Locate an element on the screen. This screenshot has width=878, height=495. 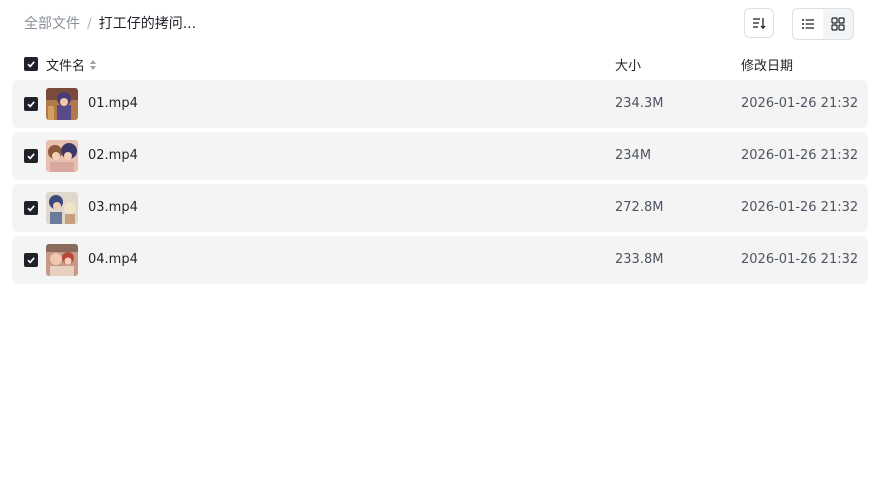
table-header: 文件名 大小 修改日期 is located at coordinates (440, 64).